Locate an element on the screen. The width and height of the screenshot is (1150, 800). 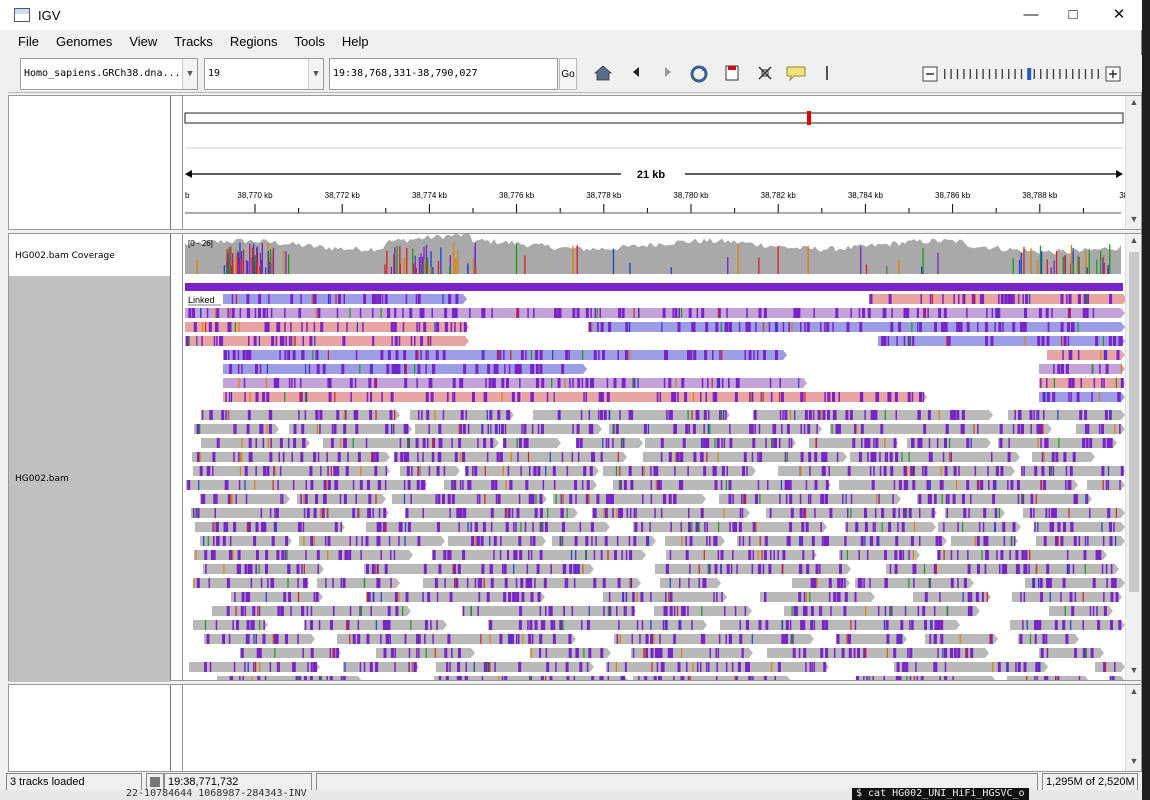
alignment-track-name: HG002.bam is located at coordinates (42, 479).